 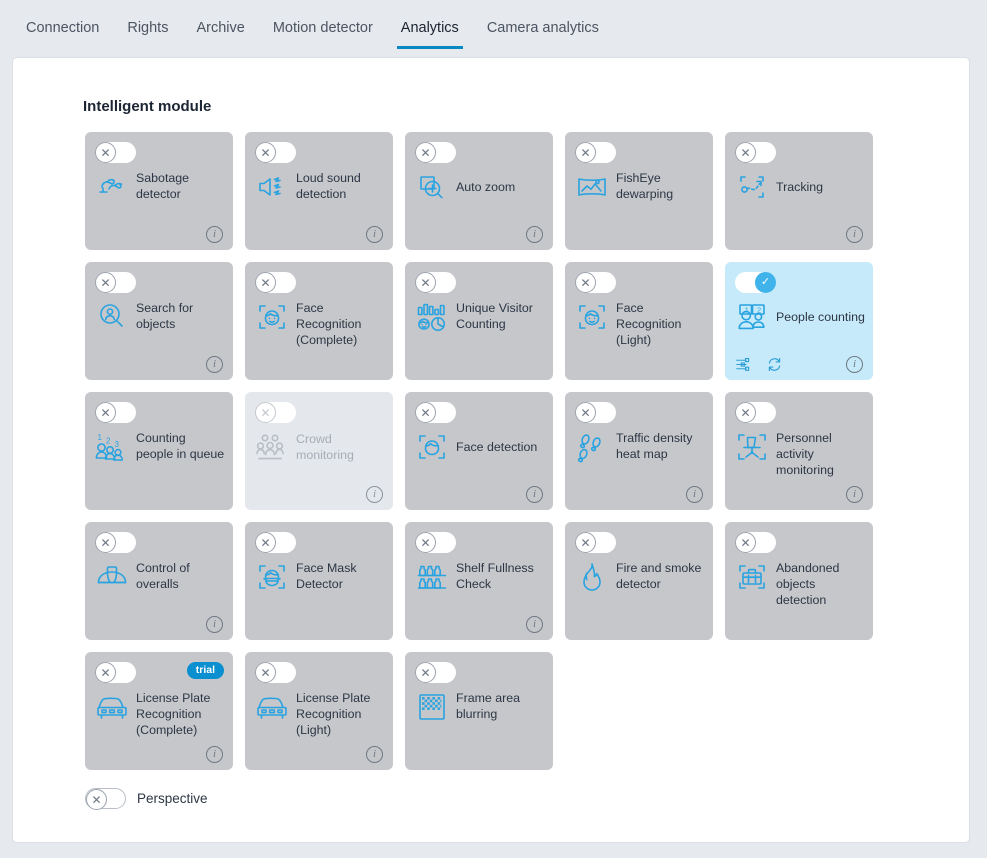 I want to click on module-card: ✕ Shelf Fullness Check i, so click(x=479, y=581).